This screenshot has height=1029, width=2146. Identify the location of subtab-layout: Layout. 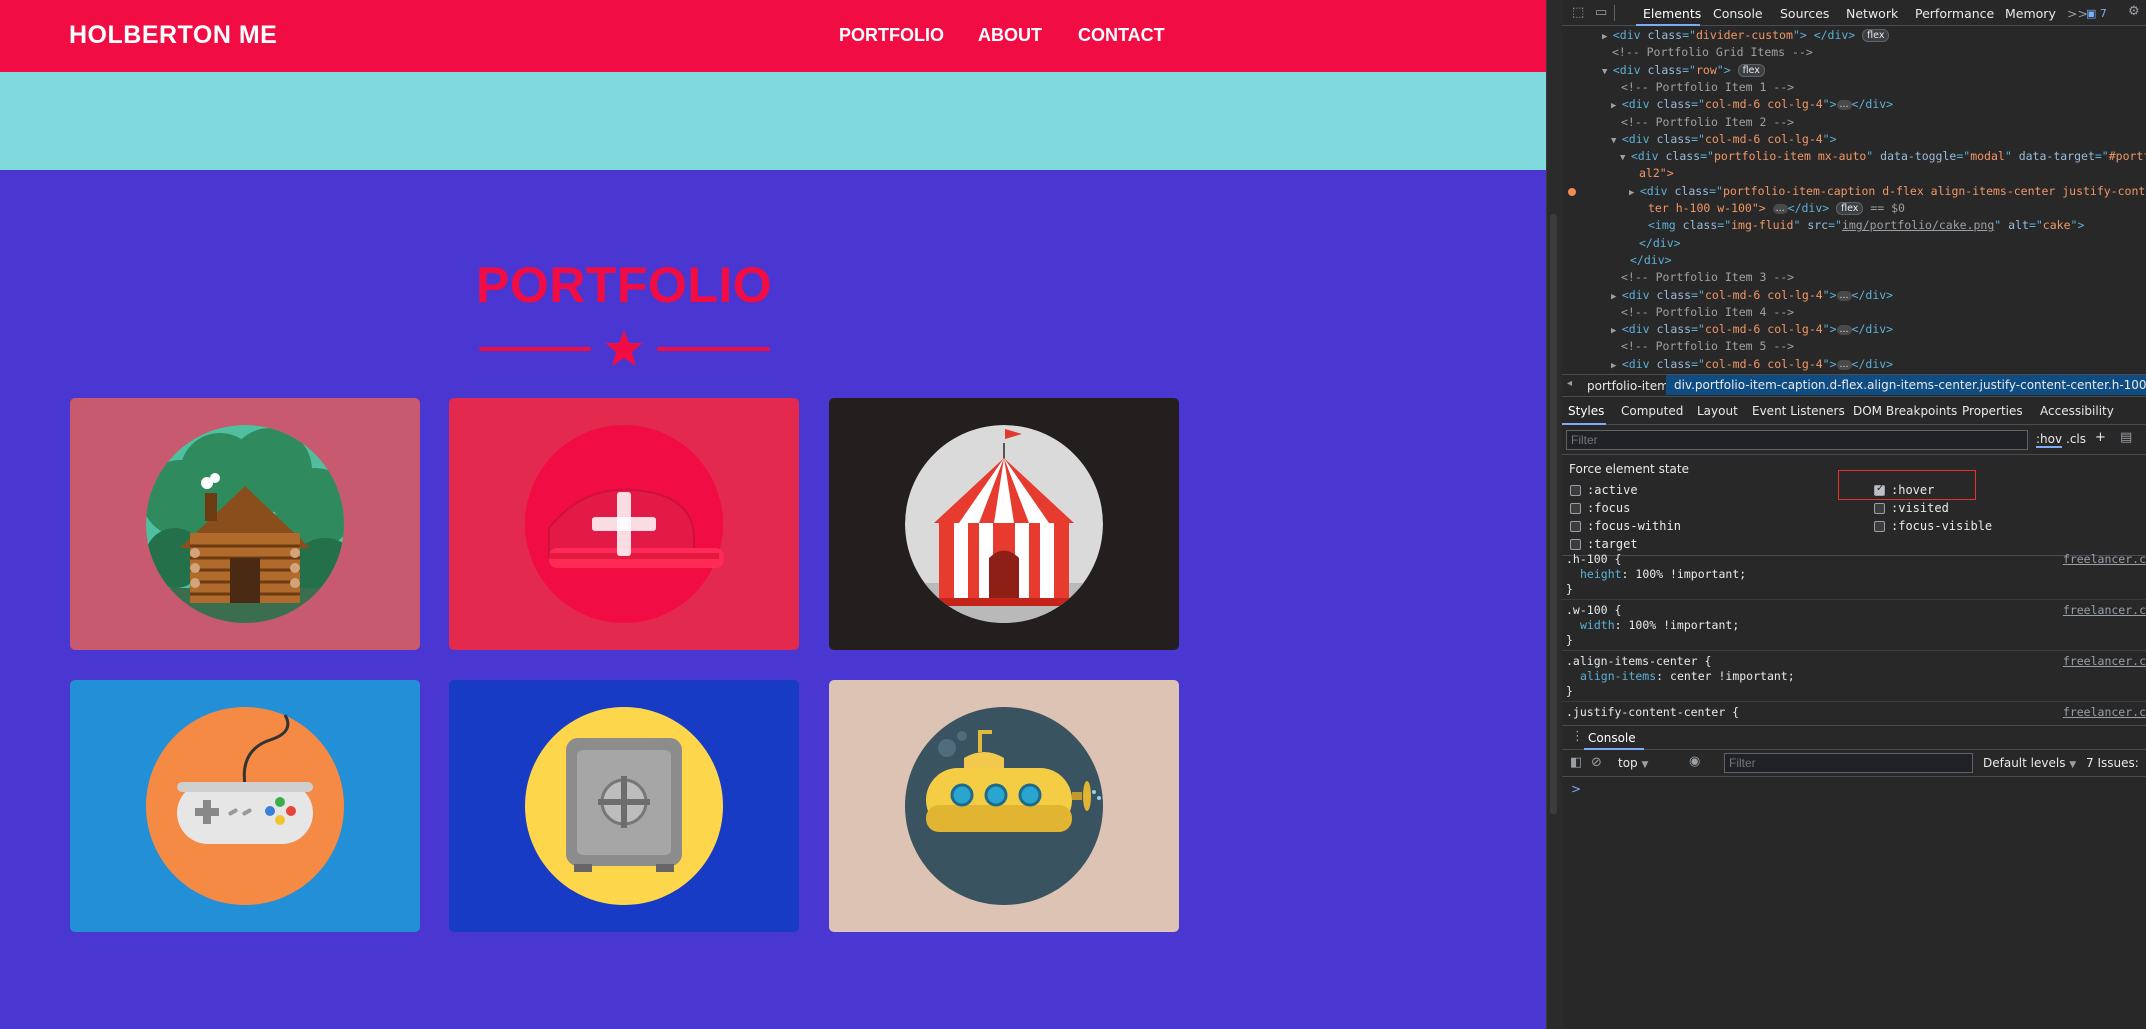
(1717, 411).